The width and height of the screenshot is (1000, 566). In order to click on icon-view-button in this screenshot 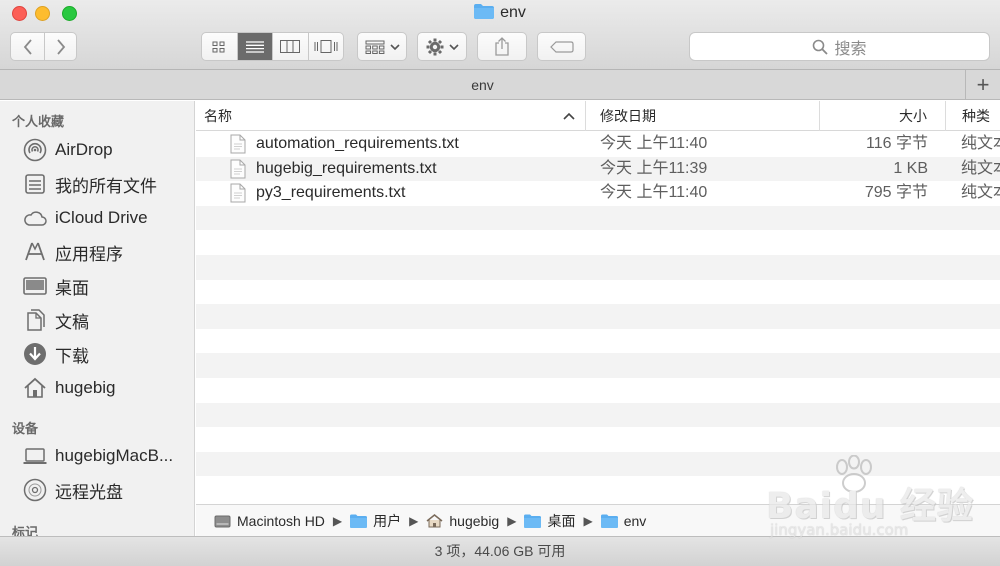, I will do `click(220, 46)`.